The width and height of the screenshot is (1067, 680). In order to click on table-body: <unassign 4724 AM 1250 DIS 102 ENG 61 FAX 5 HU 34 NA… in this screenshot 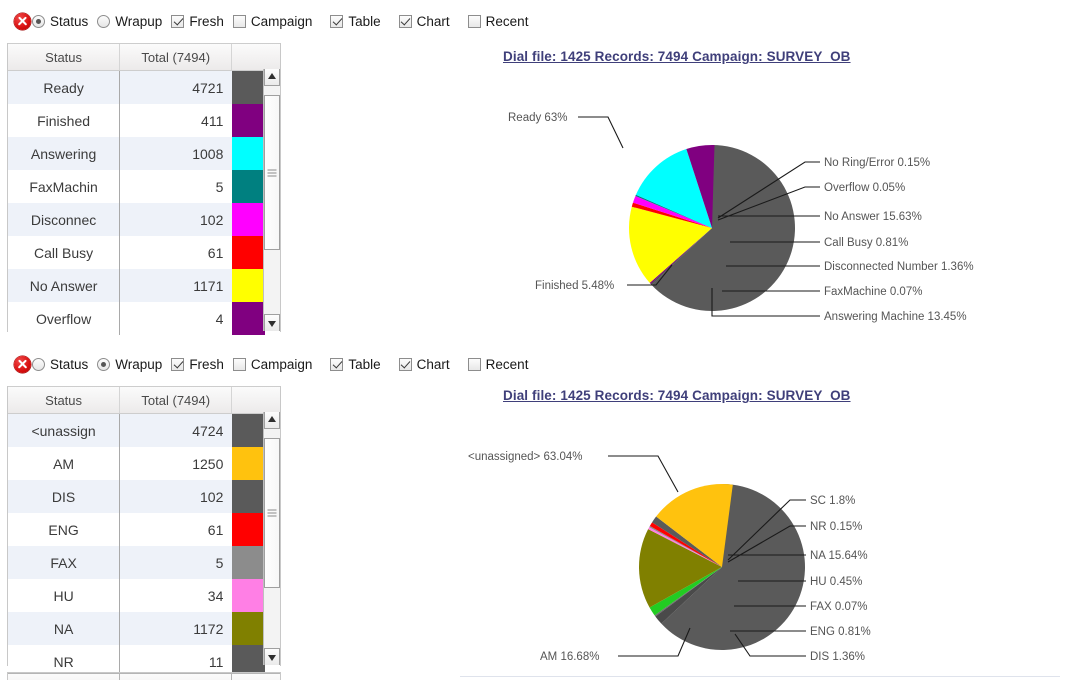, I will do `click(144, 546)`.